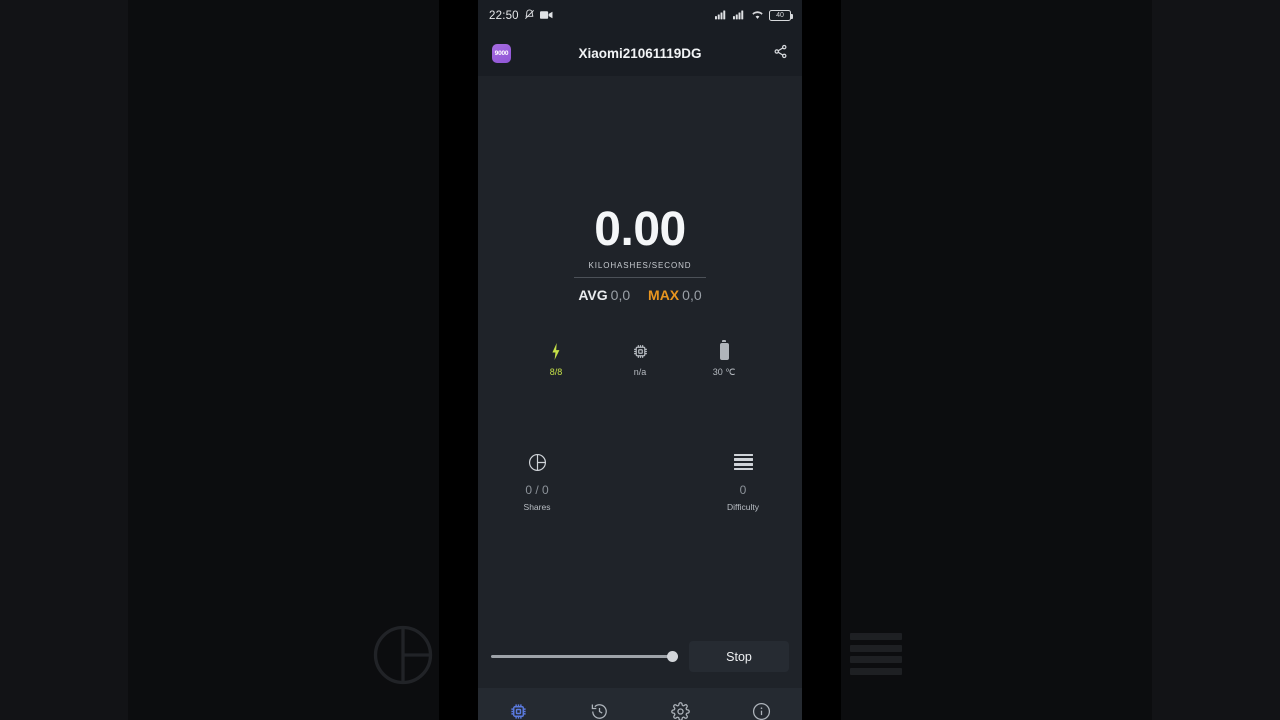 The width and height of the screenshot is (1280, 720). What do you see at coordinates (640, 372) in the screenshot?
I see `stat-cpu-value: n/a` at bounding box center [640, 372].